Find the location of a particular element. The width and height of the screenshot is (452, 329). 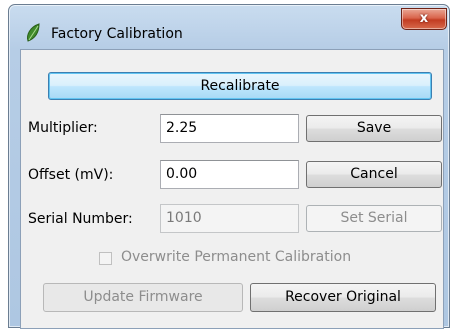

close-icon: x is located at coordinates (424, 18).